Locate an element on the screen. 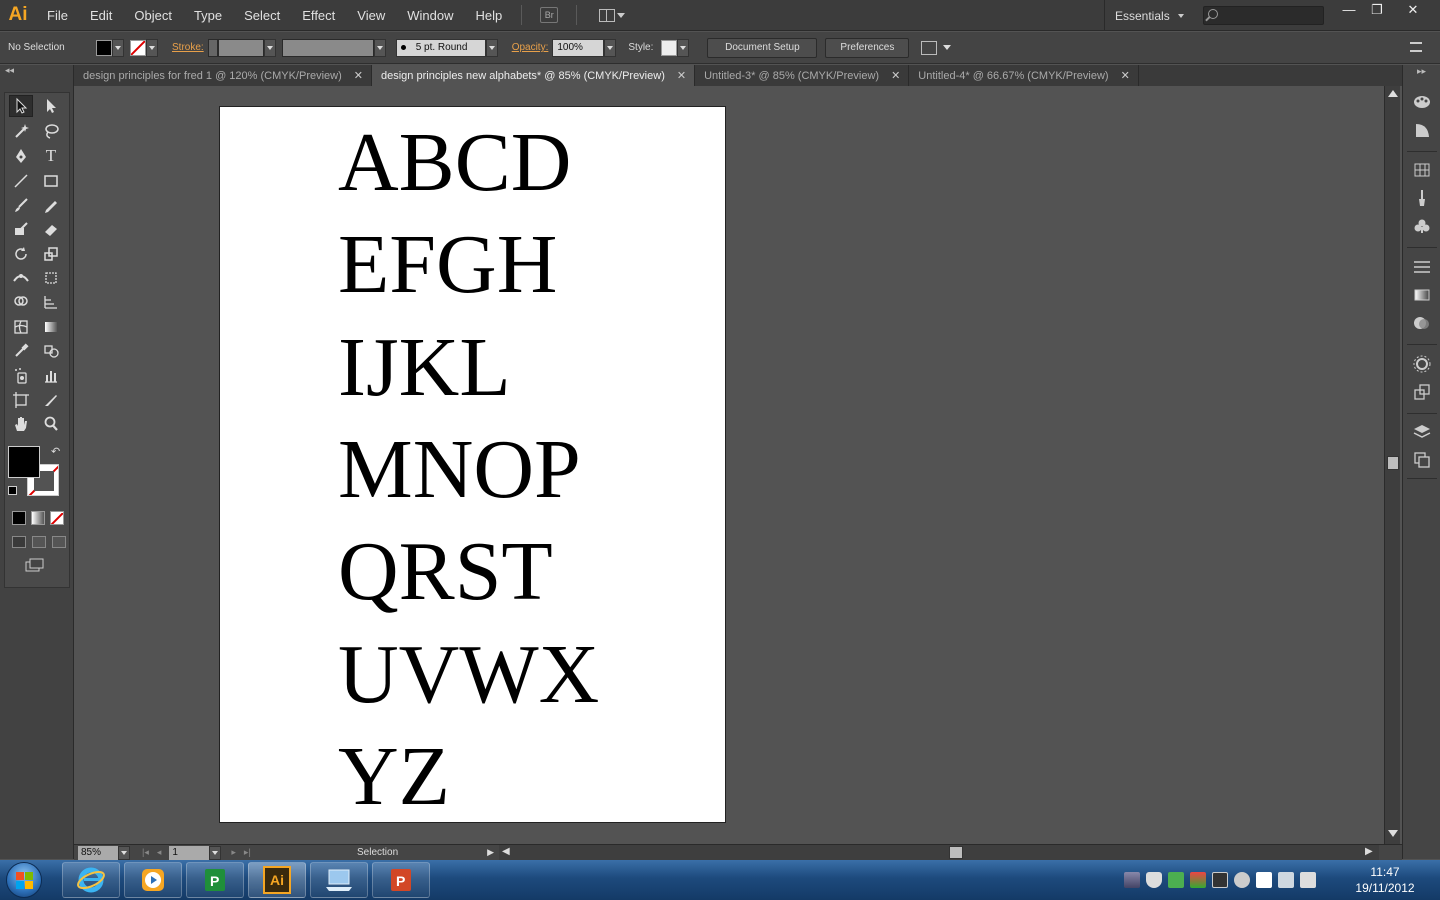 The width and height of the screenshot is (1440, 900). artboard-dropdown is located at coordinates (215, 852).